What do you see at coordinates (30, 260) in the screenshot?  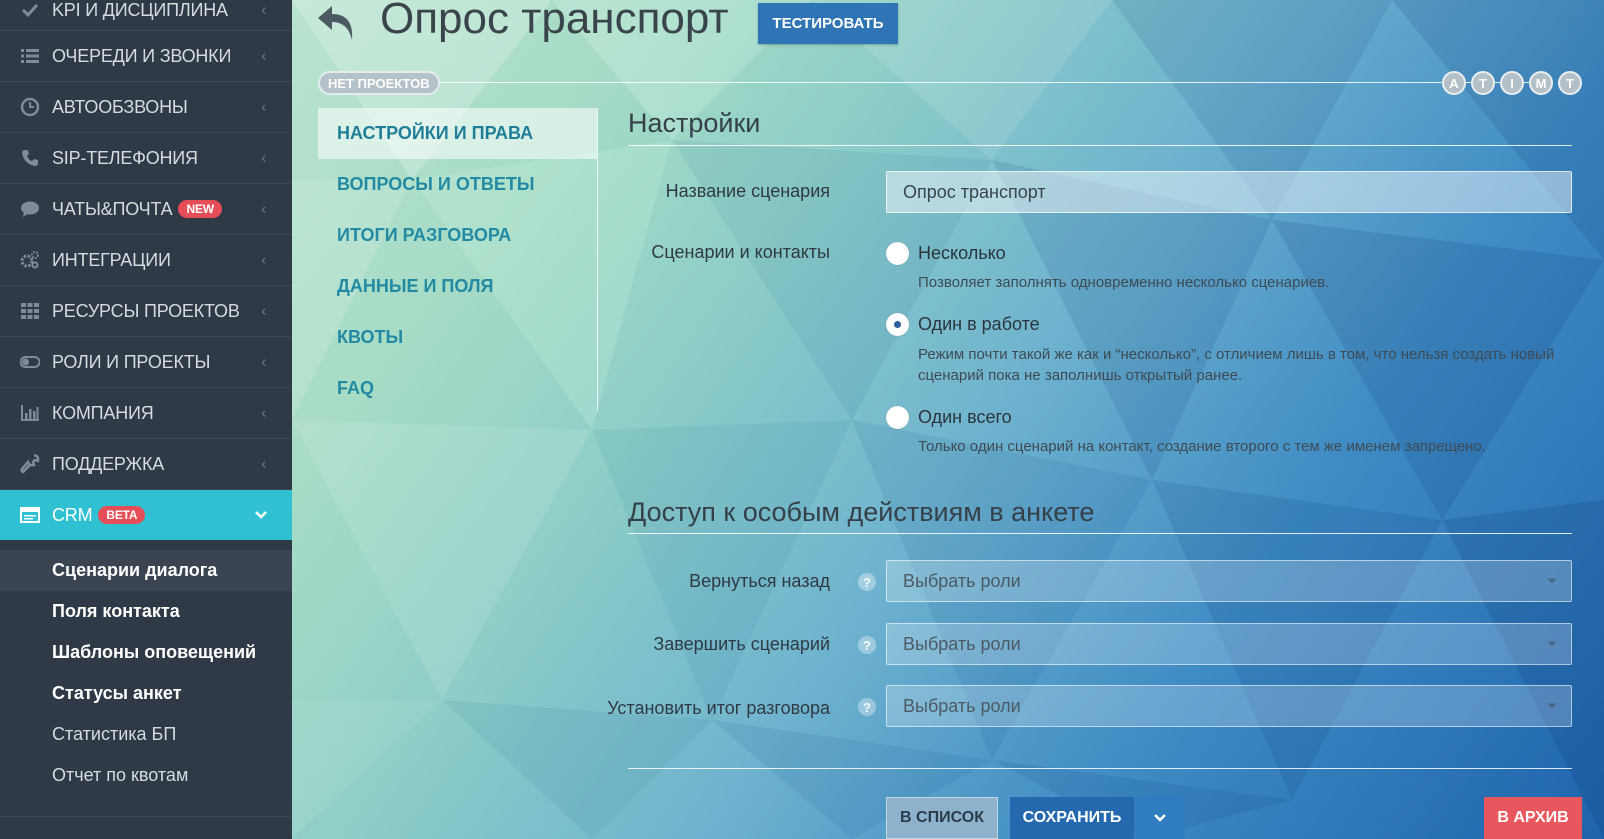 I see `gears-icon` at bounding box center [30, 260].